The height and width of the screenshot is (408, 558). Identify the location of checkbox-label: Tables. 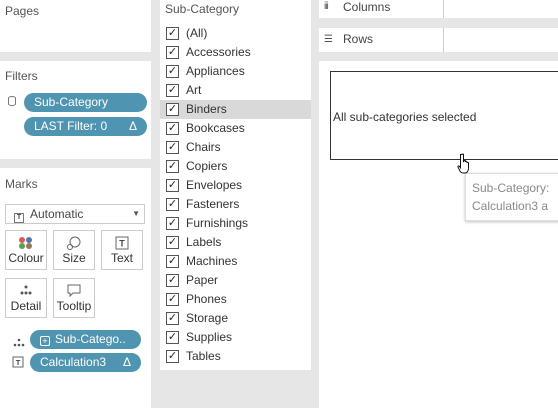
(203, 356).